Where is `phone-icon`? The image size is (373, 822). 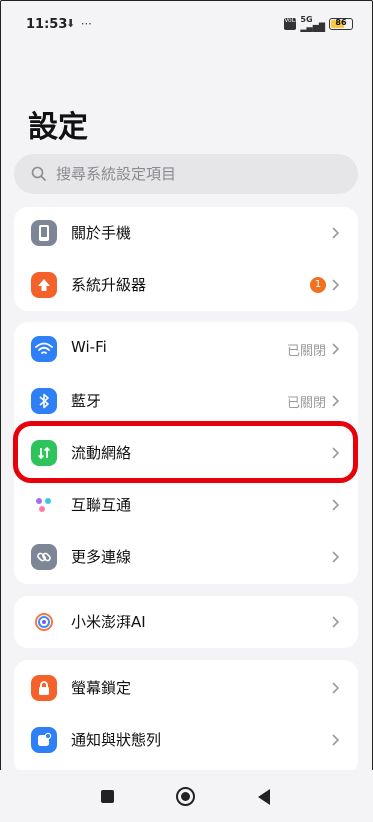
phone-icon is located at coordinates (44, 233).